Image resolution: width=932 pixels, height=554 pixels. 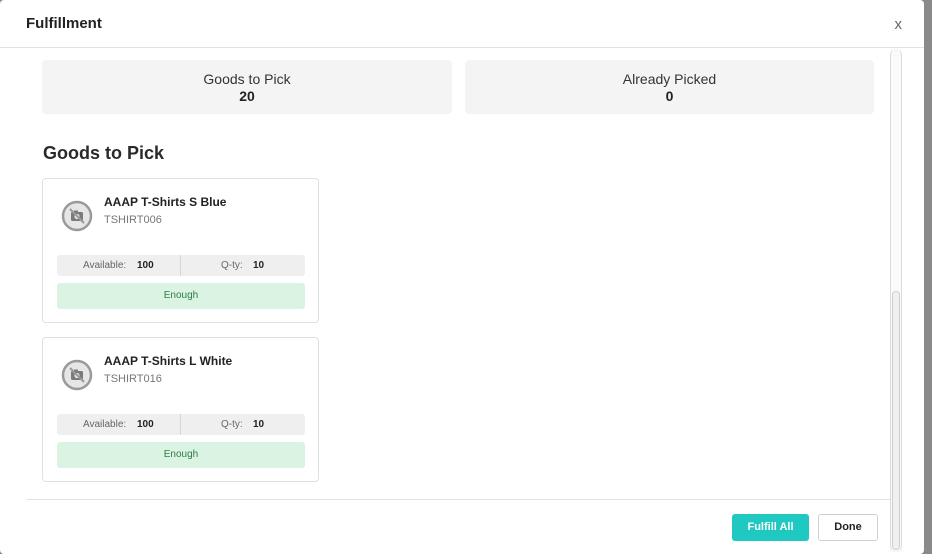 I want to click on modal-header: Fulfillment x, so click(x=462, y=24).